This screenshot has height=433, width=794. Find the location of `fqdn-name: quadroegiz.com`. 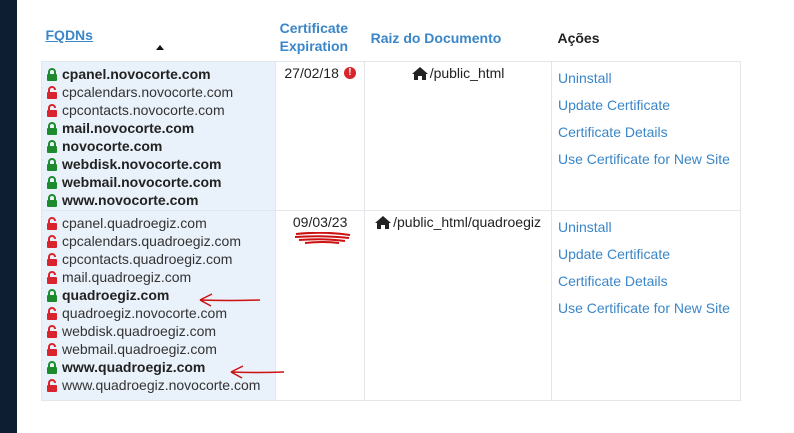

fqdn-name: quadroegiz.com is located at coordinates (116, 295).